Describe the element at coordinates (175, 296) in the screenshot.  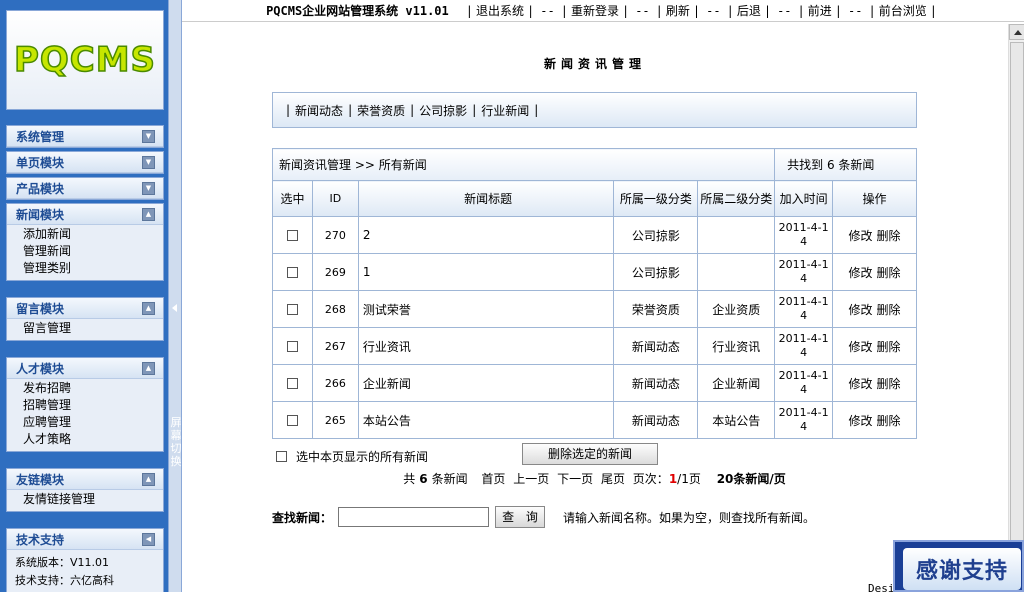
I see `screen-switch-bar: 屏幕切换` at that location.